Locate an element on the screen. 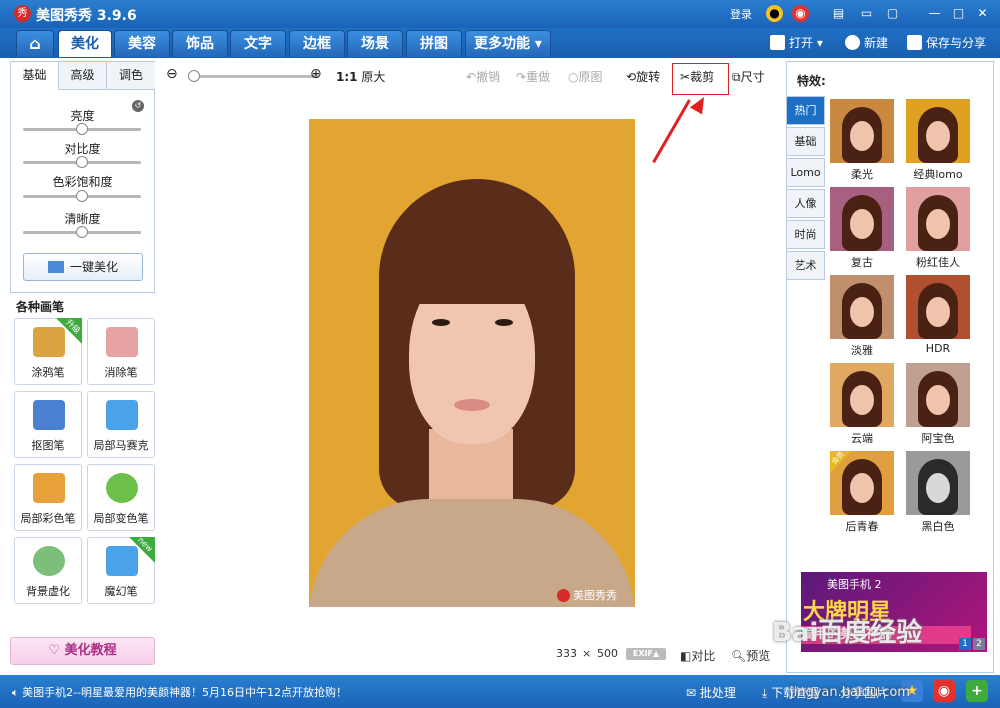 Image resolution: width=1000 pixels, height=708 pixels. effect-label: 经典lomo is located at coordinates (938, 174).